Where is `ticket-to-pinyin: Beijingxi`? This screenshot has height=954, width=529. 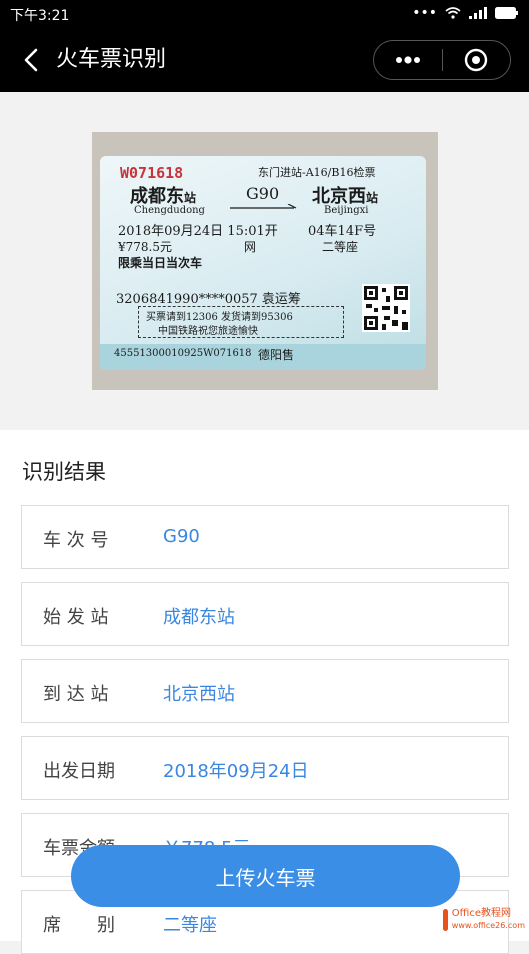
ticket-to-pinyin: Beijingxi is located at coordinates (346, 210).